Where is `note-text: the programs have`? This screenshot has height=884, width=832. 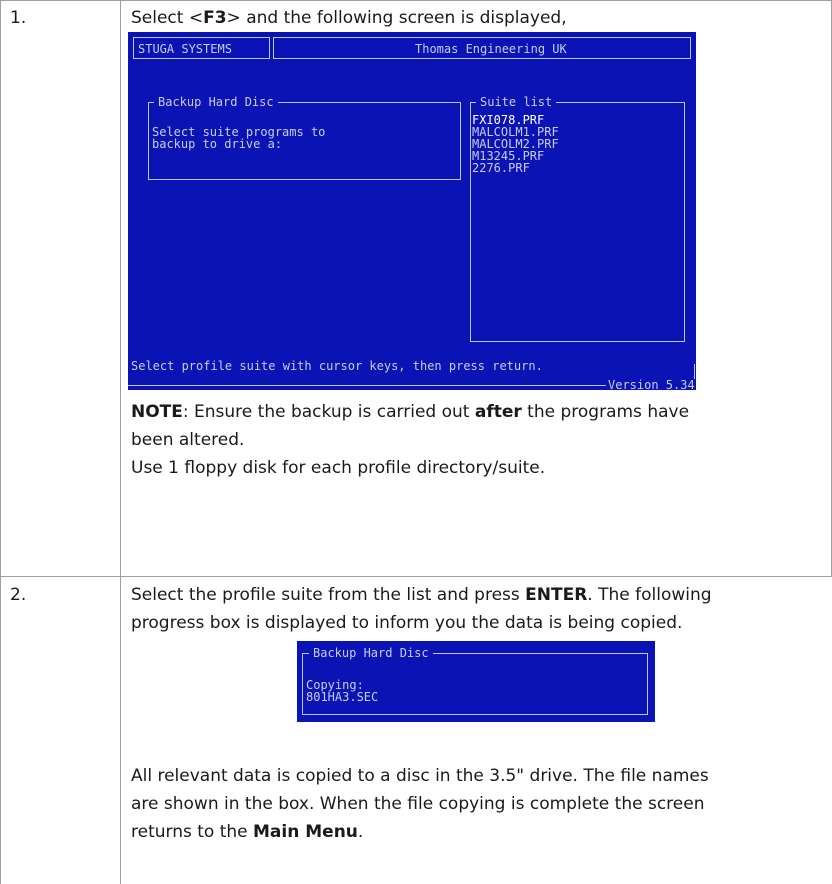
note-text: the programs have is located at coordinates (605, 412).